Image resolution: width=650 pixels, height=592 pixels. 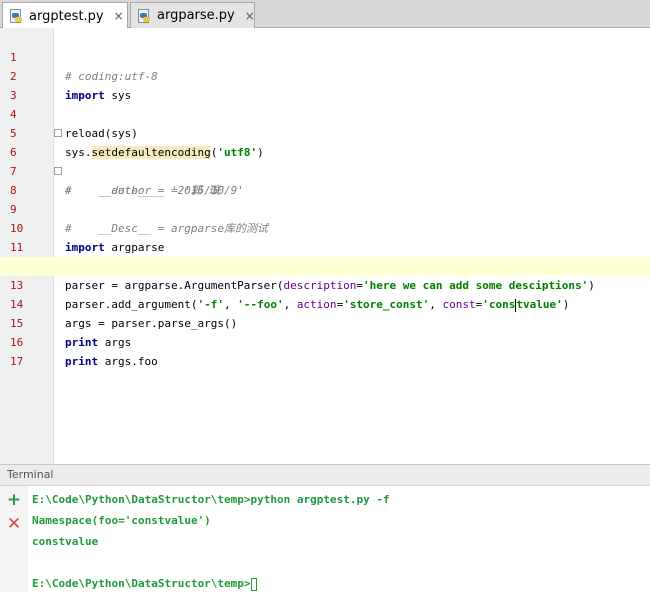 What do you see at coordinates (144, 584) in the screenshot?
I see `terminal-prompt-line: E:\Code\Python\DataStructor\temp>` at bounding box center [144, 584].